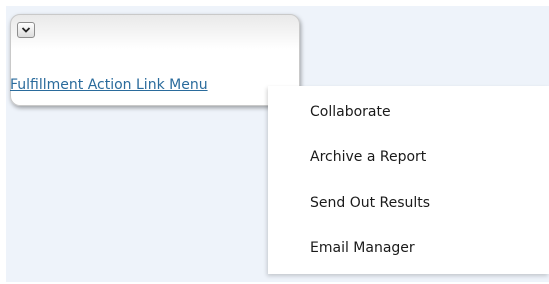 The height and width of the screenshot is (284, 549). What do you see at coordinates (362, 248) in the screenshot?
I see `menu-item-email-manager: Email Manager` at bounding box center [362, 248].